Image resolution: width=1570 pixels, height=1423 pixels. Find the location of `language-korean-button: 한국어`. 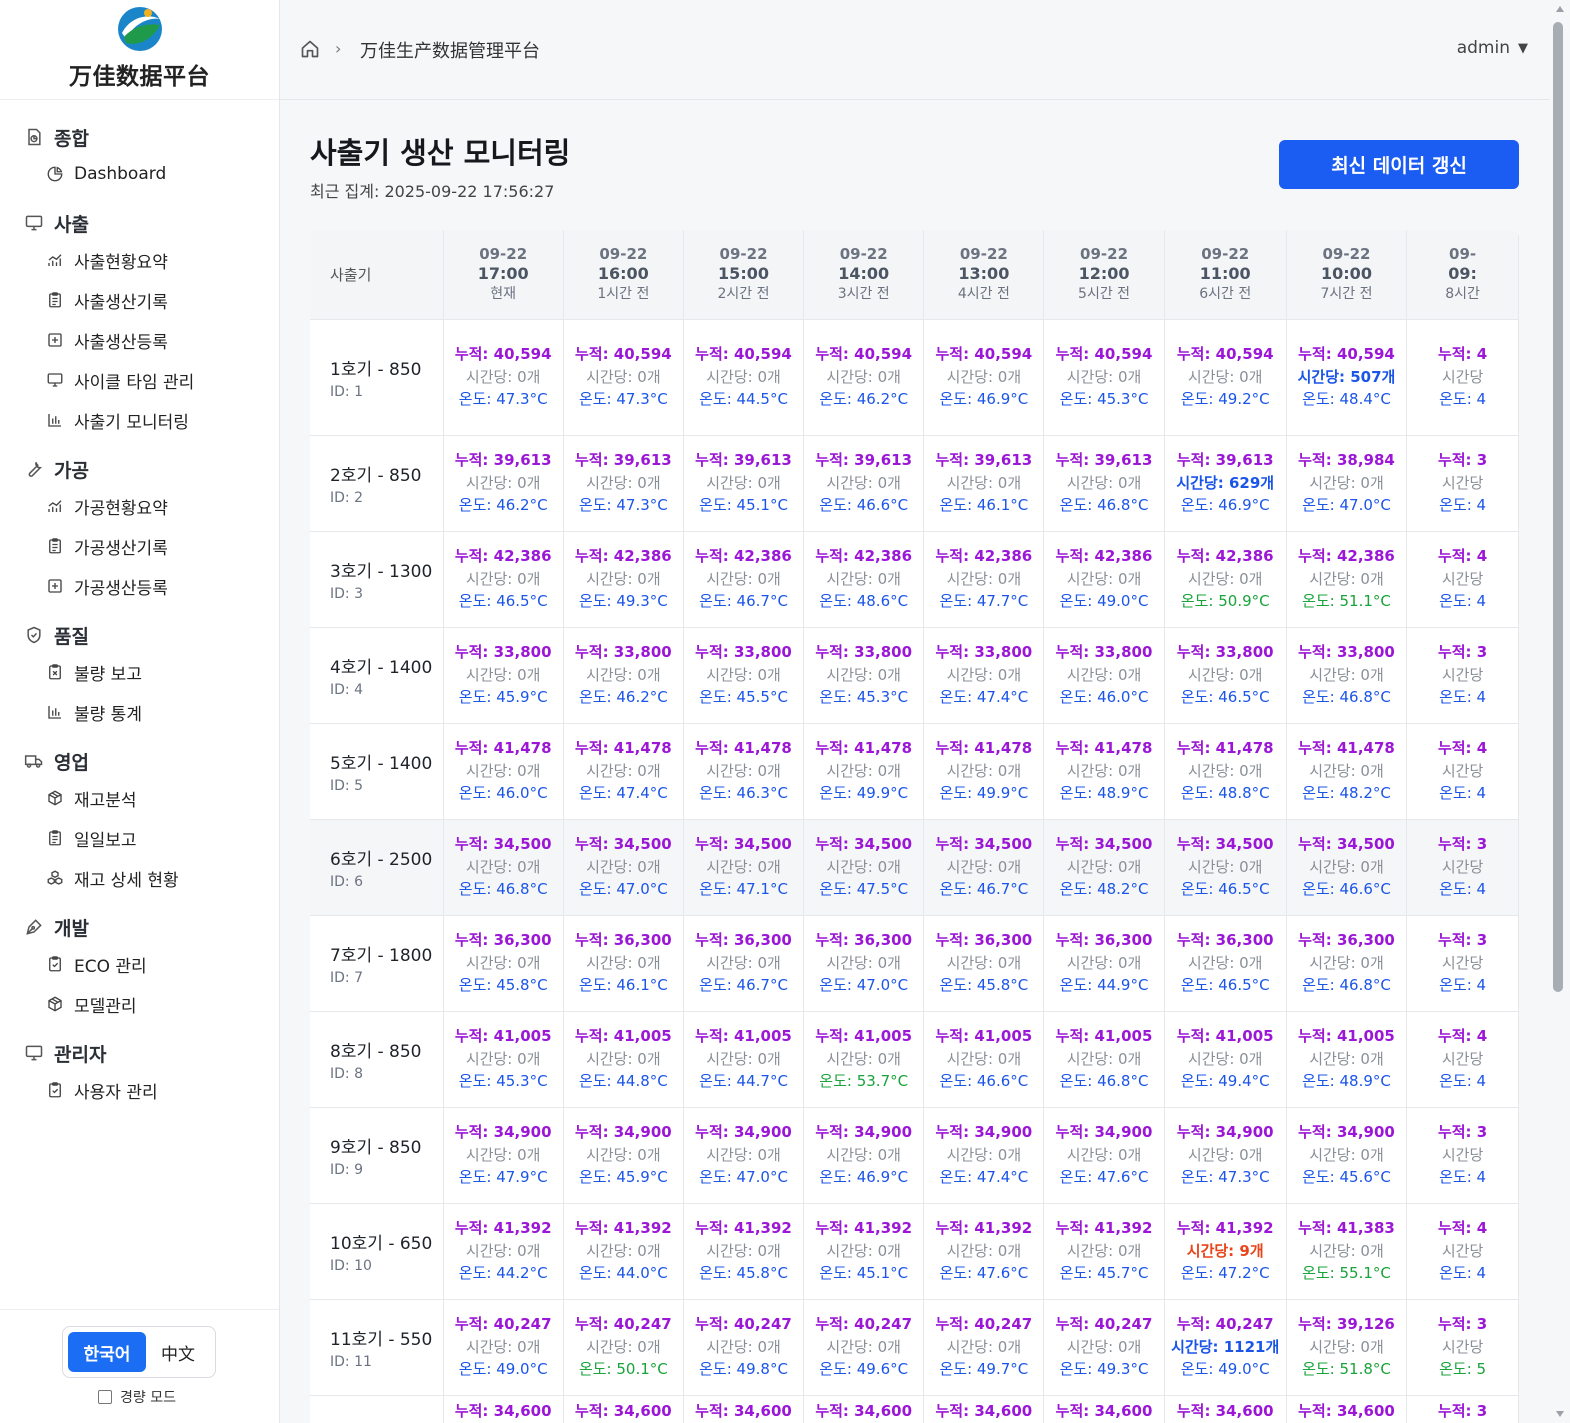

language-korean-button: 한국어 is located at coordinates (107, 1352).